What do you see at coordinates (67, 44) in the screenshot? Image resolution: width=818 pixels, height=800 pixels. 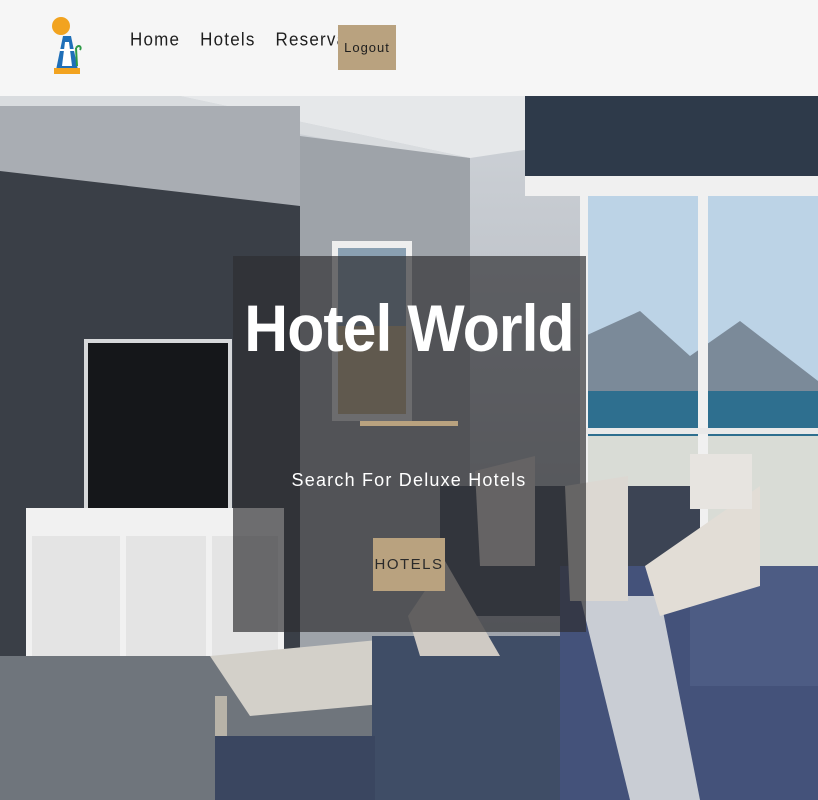 I see `hotel-logo-icon` at bounding box center [67, 44].